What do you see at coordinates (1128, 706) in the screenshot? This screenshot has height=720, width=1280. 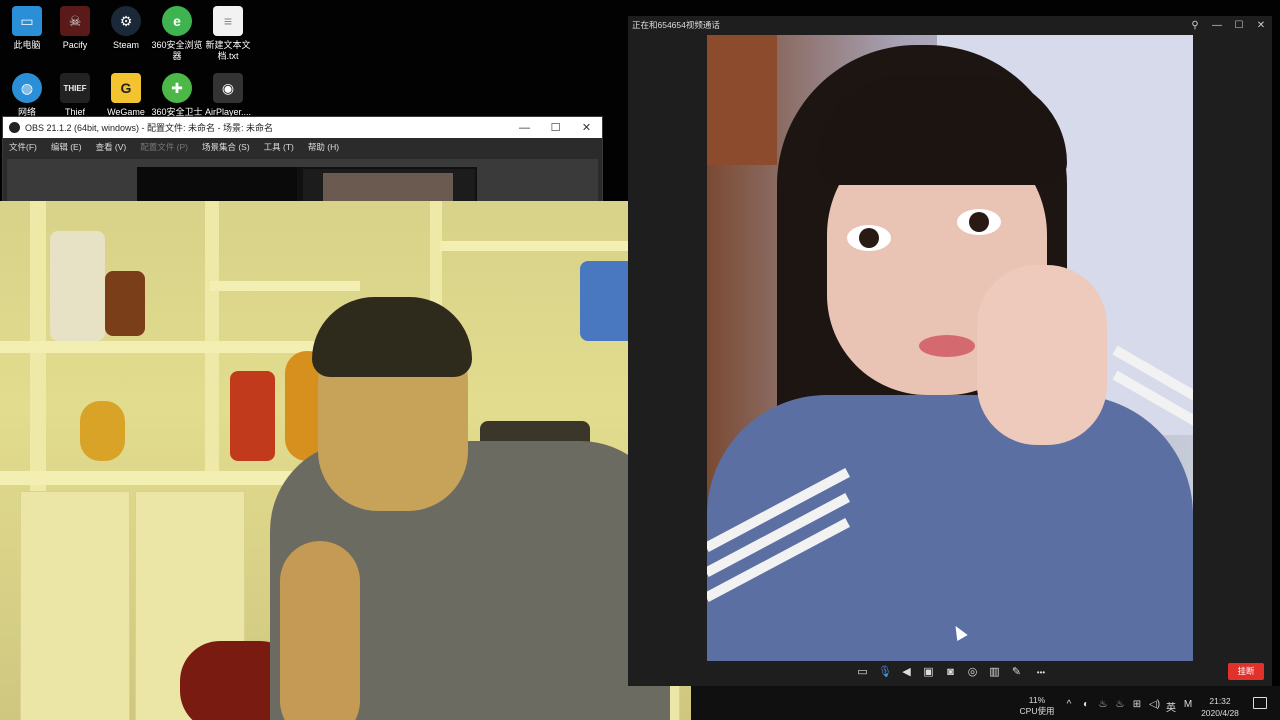 I see `system-tray: ^ ◐ ♨ ♨ ⊞ ◁) 英 M` at bounding box center [1128, 706].